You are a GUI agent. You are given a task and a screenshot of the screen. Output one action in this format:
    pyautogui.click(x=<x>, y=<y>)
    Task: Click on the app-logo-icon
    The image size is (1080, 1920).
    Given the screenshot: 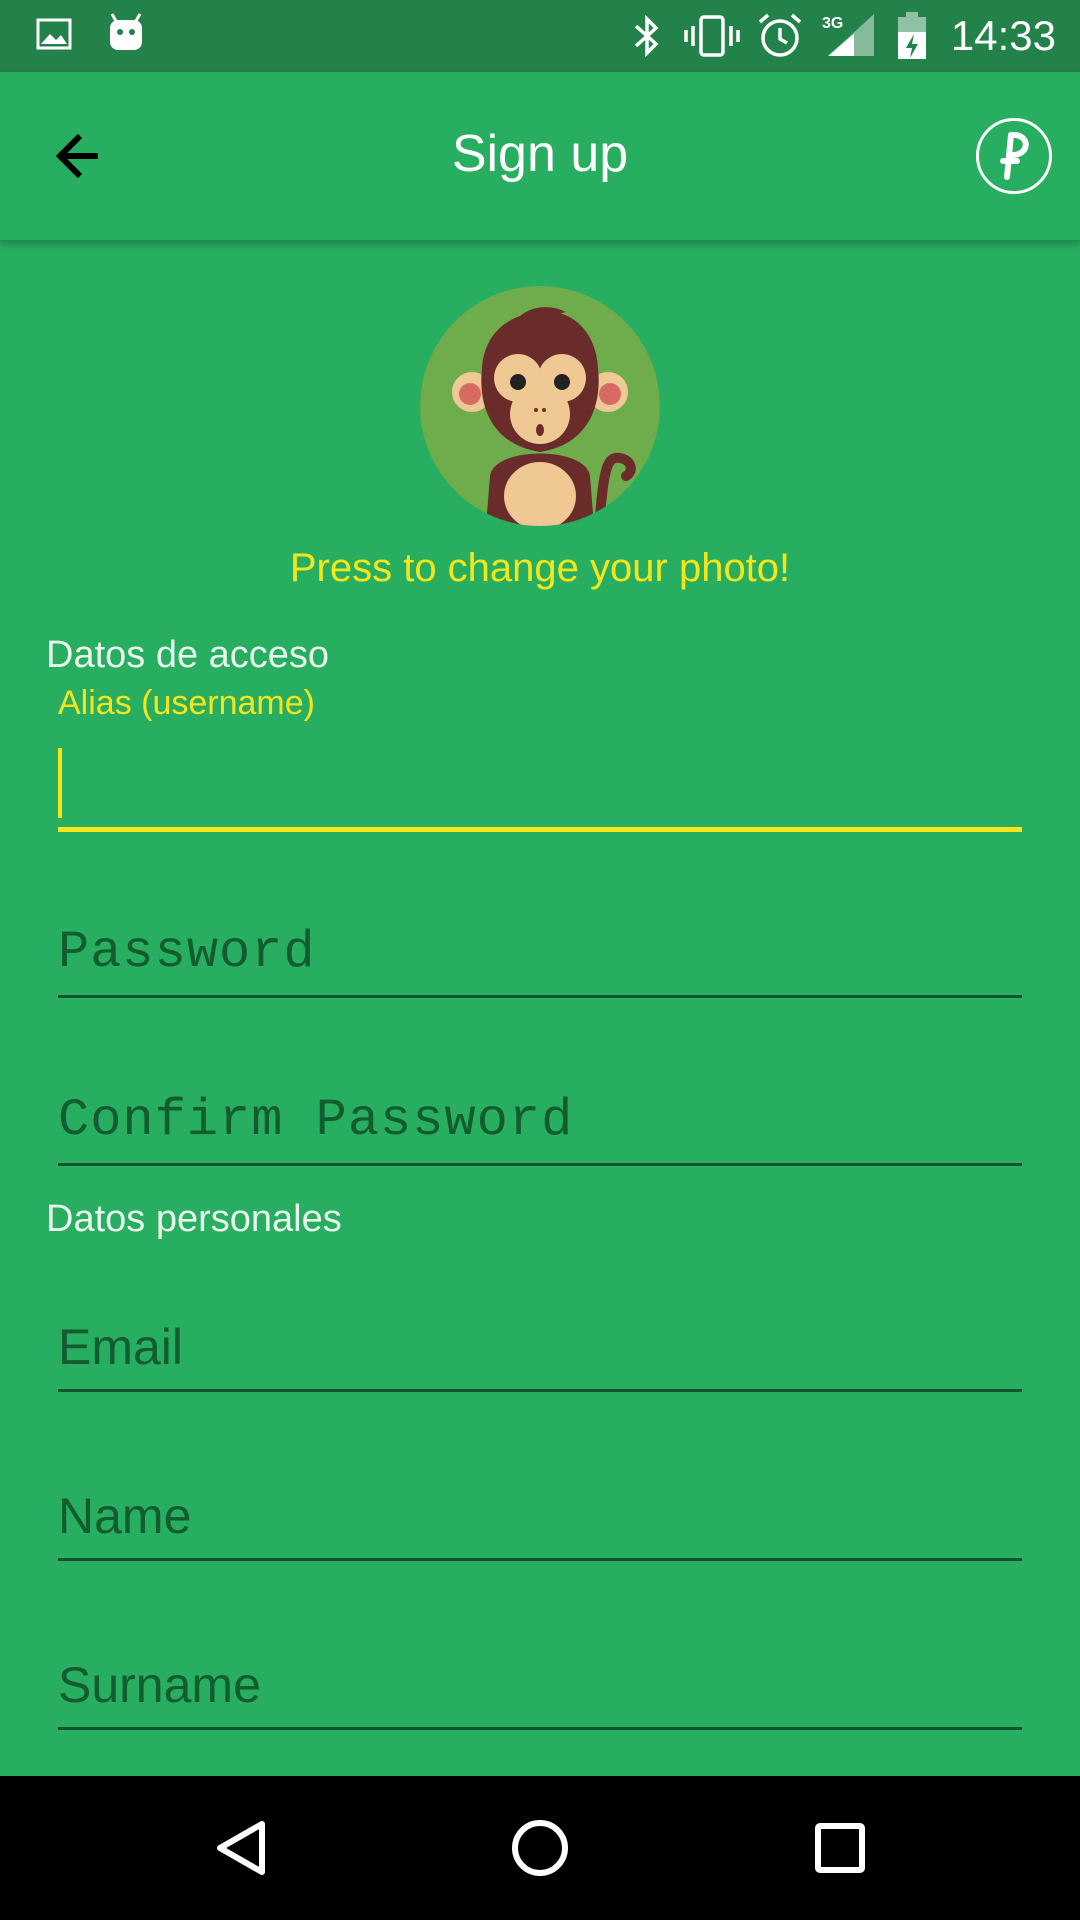 What is the action you would take?
    pyautogui.click(x=1014, y=163)
    